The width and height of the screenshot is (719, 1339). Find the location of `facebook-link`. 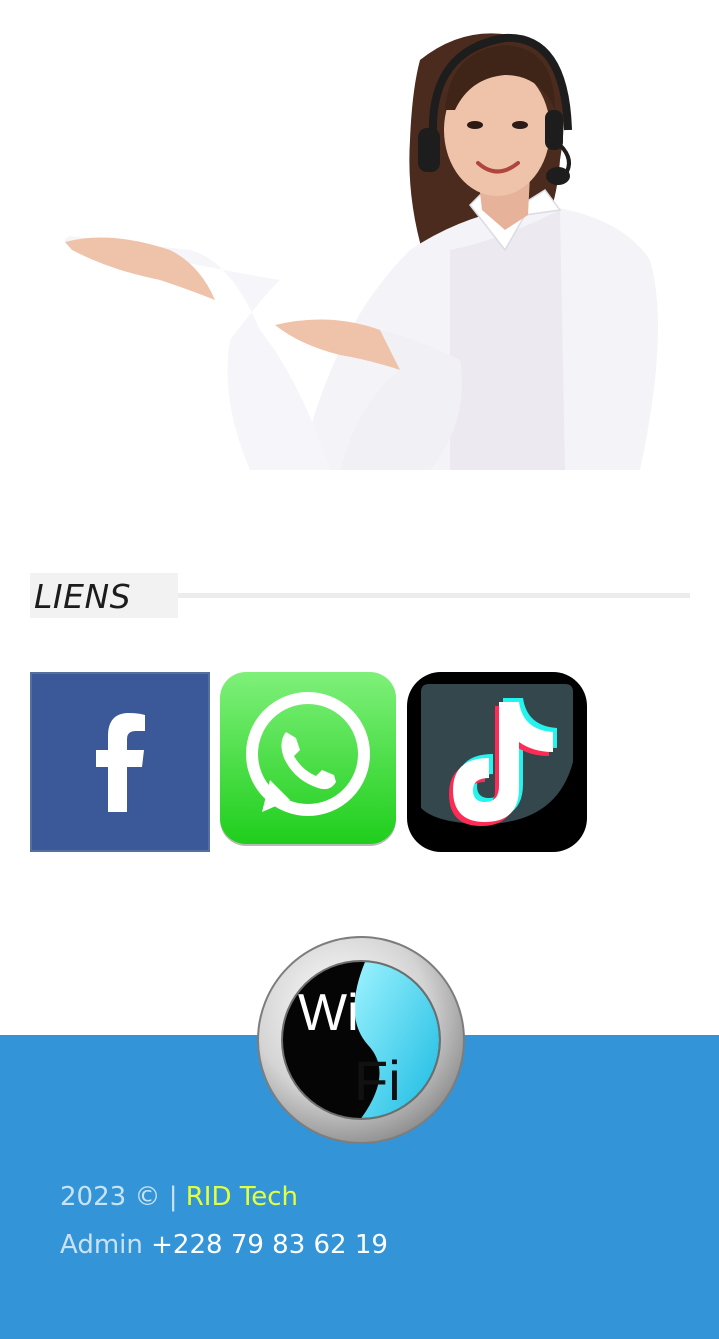

facebook-link is located at coordinates (120, 762).